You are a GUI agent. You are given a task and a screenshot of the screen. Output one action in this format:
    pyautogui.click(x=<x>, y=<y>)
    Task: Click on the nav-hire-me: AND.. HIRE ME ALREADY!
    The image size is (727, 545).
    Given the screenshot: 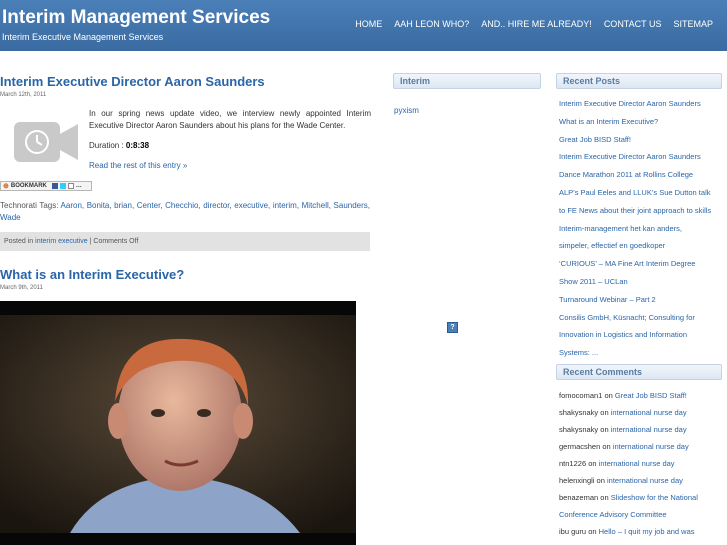 What is the action you would take?
    pyautogui.click(x=536, y=24)
    